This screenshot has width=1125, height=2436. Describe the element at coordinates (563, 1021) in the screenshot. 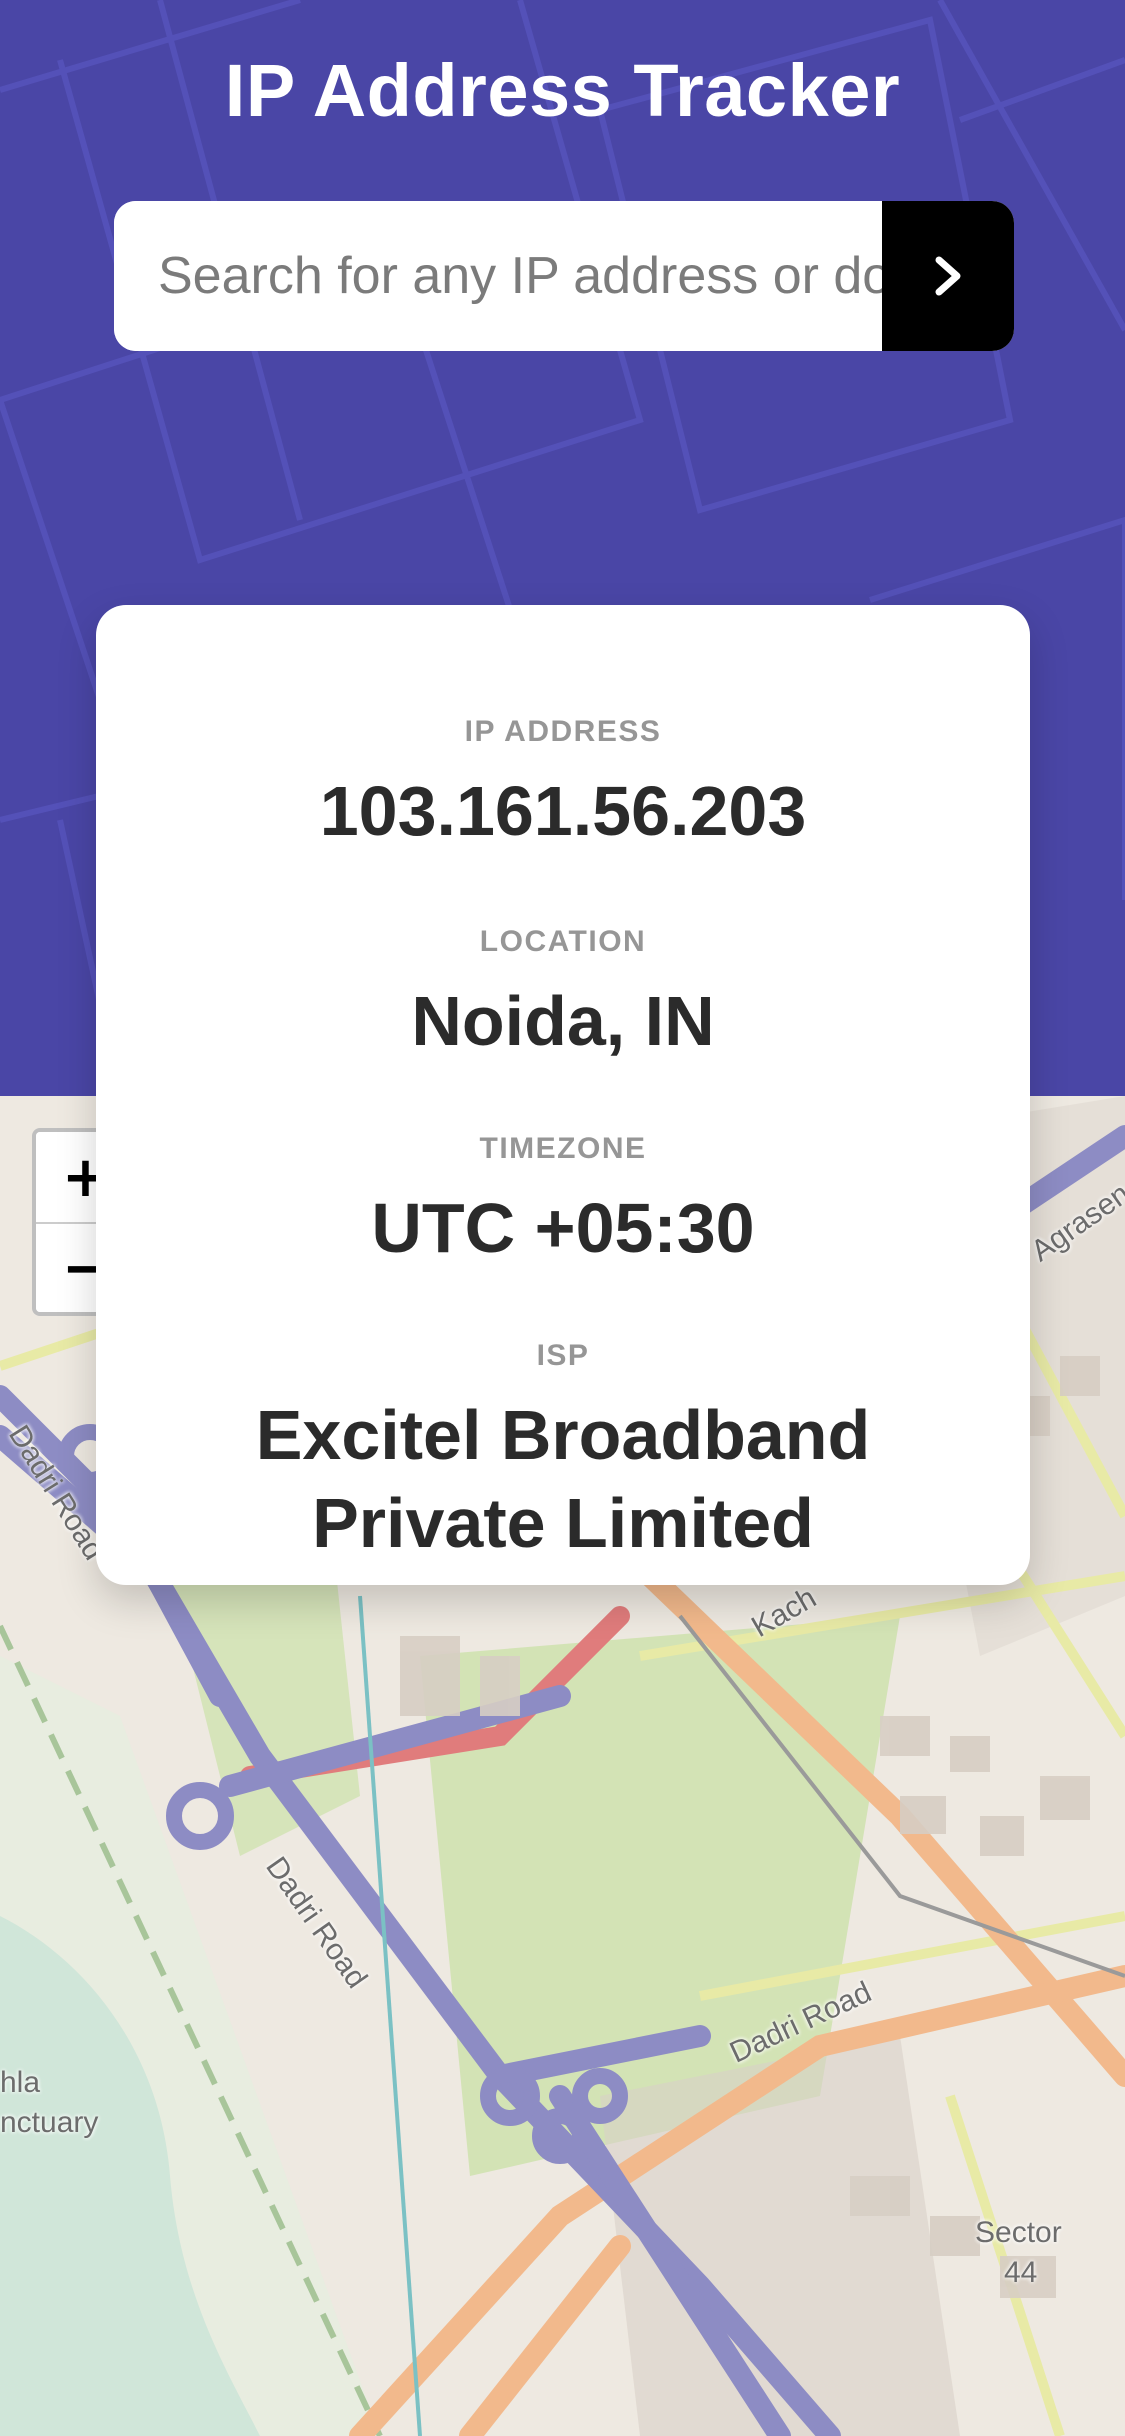

I see `location-value: Noida, IN` at that location.